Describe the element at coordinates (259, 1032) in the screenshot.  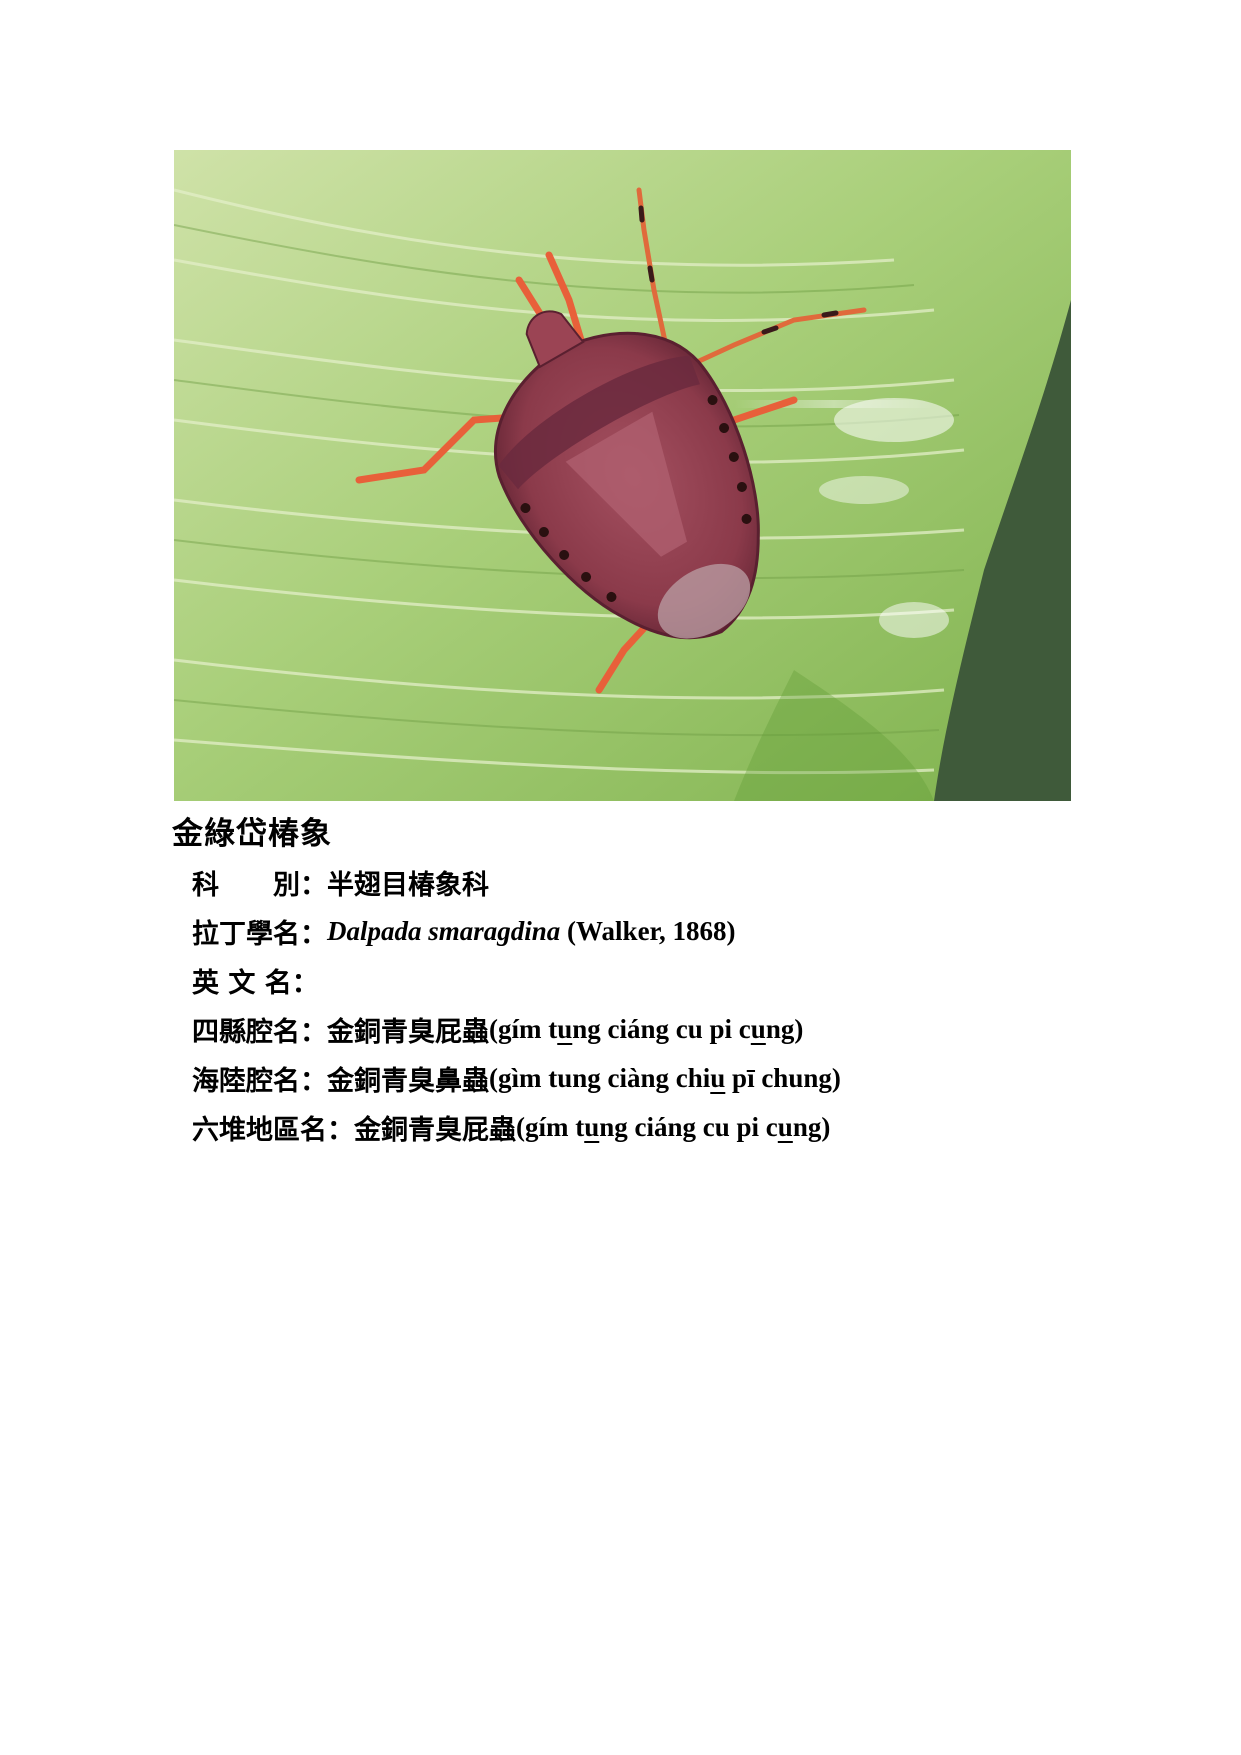
I see `sixian-name-label: 四縣腔名：` at that location.